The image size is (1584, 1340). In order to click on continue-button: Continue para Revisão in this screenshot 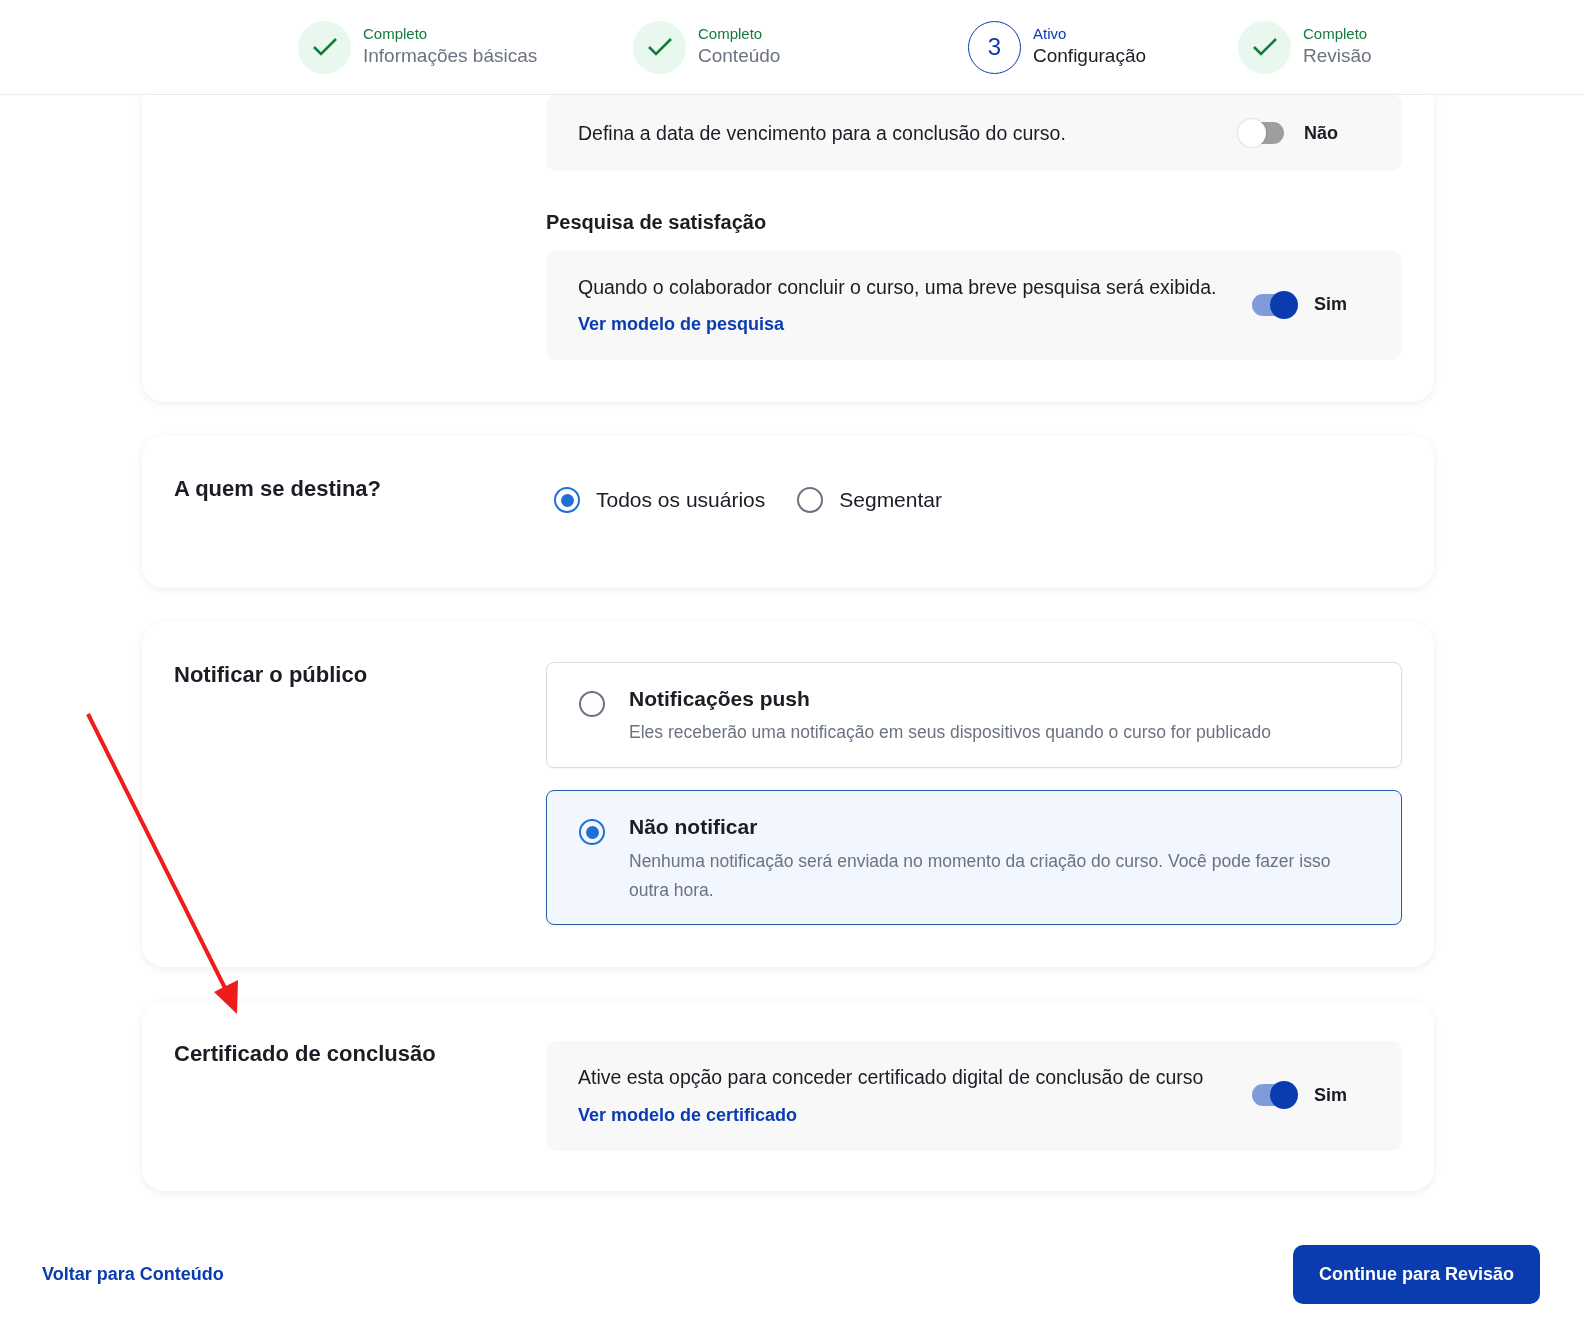, I will do `click(1416, 1274)`.